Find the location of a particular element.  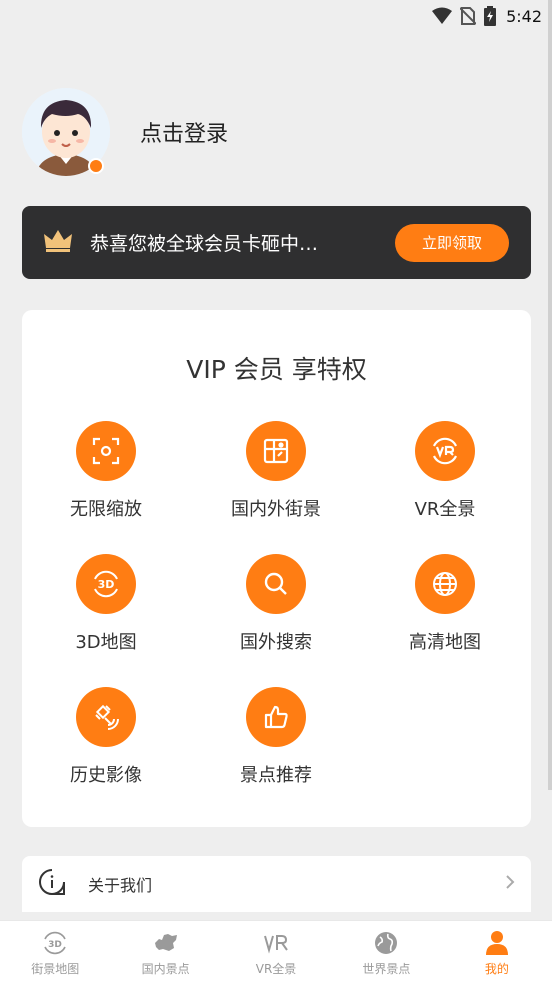

3d-icon: 3D is located at coordinates (55, 943).